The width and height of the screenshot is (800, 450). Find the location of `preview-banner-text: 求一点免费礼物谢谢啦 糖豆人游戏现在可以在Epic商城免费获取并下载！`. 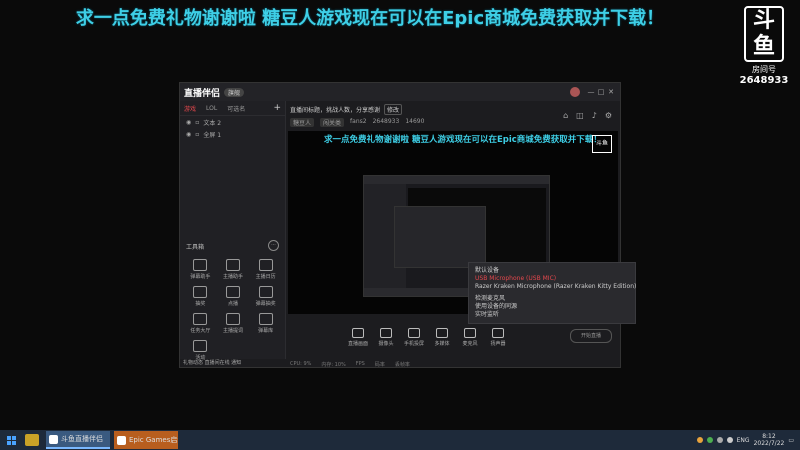

preview-banner-text: 求一点免费礼物谢谢啦 糖豆人游戏现在可以在Epic商城免费获取并下载！ is located at coordinates (463, 140).